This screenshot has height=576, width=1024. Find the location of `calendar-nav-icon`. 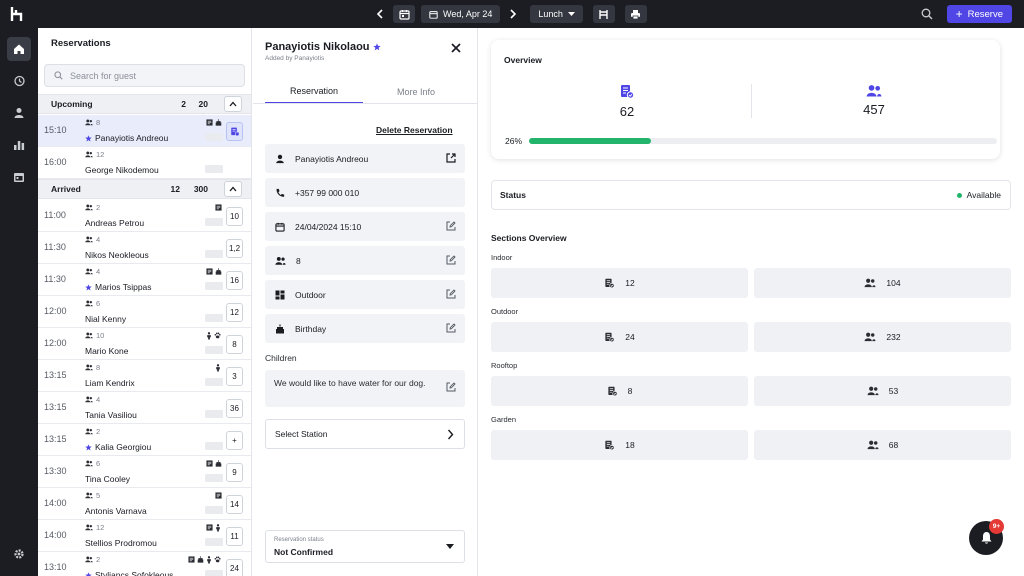

calendar-nav-icon is located at coordinates (19, 177).